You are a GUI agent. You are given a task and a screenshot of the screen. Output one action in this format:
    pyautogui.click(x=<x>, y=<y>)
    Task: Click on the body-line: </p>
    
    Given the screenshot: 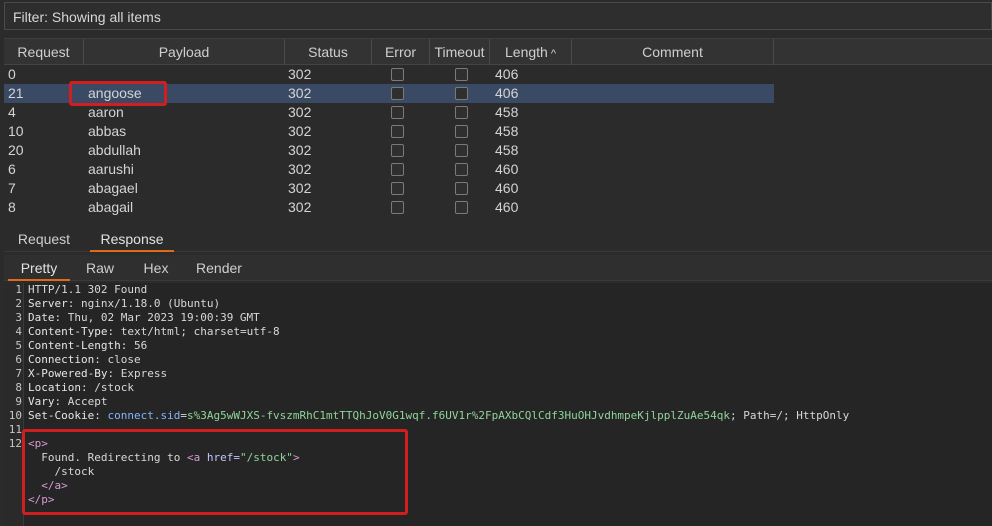 What is the action you would take?
    pyautogui.click(x=41, y=500)
    